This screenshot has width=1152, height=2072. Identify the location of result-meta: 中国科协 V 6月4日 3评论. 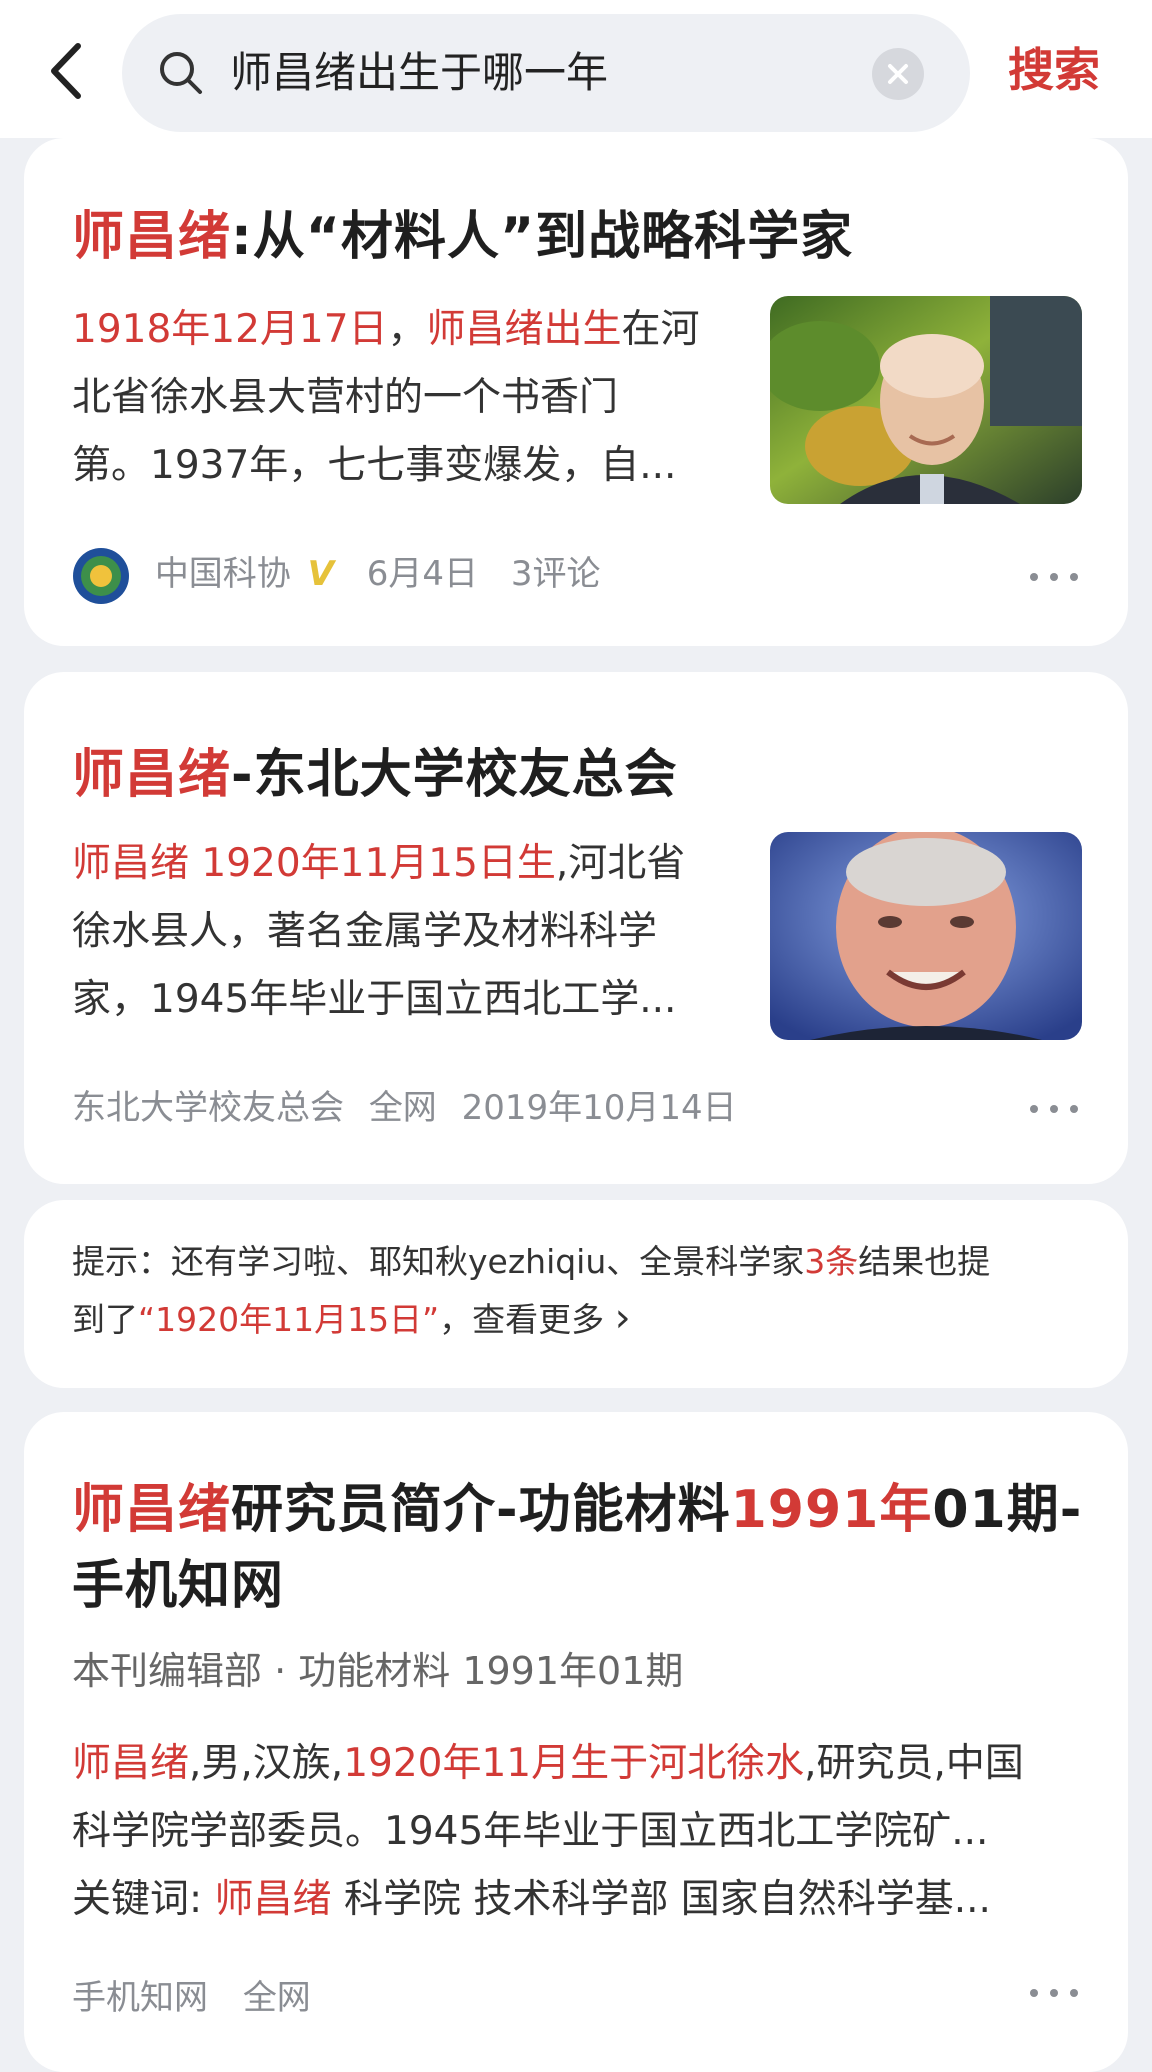
(336, 574).